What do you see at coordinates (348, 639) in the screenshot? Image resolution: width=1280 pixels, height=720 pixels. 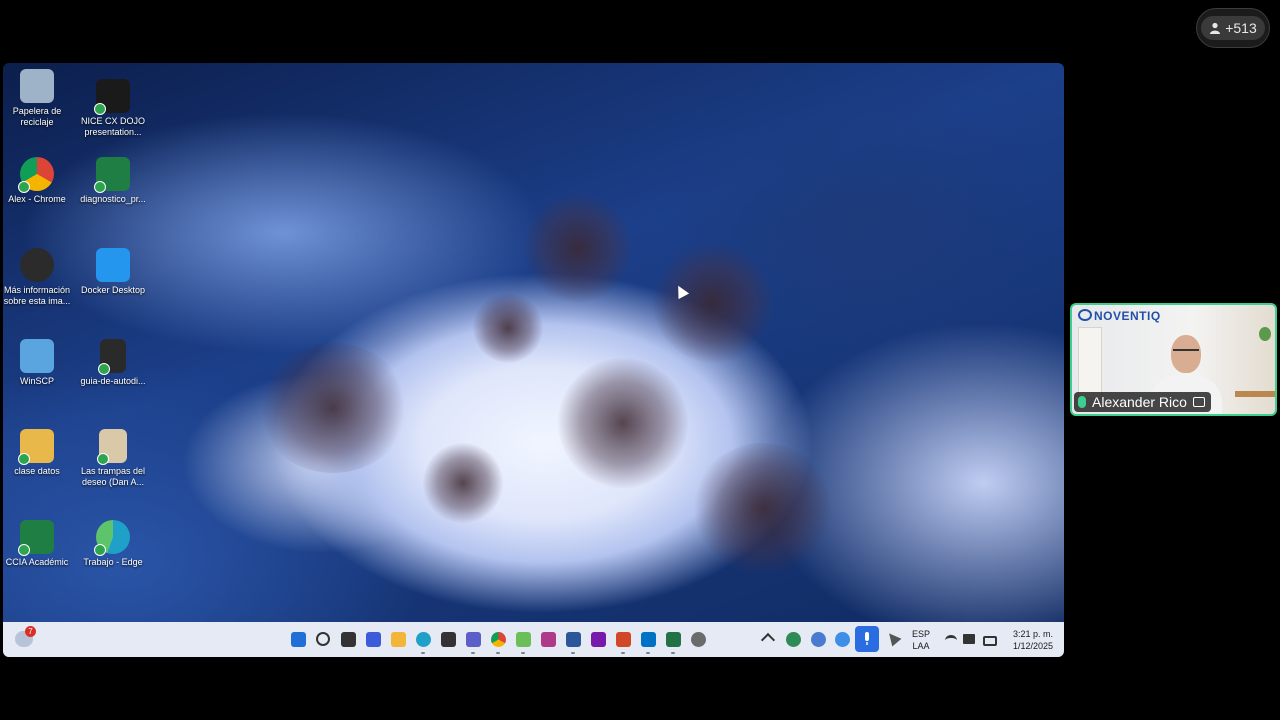 I see `task-view-icon` at bounding box center [348, 639].